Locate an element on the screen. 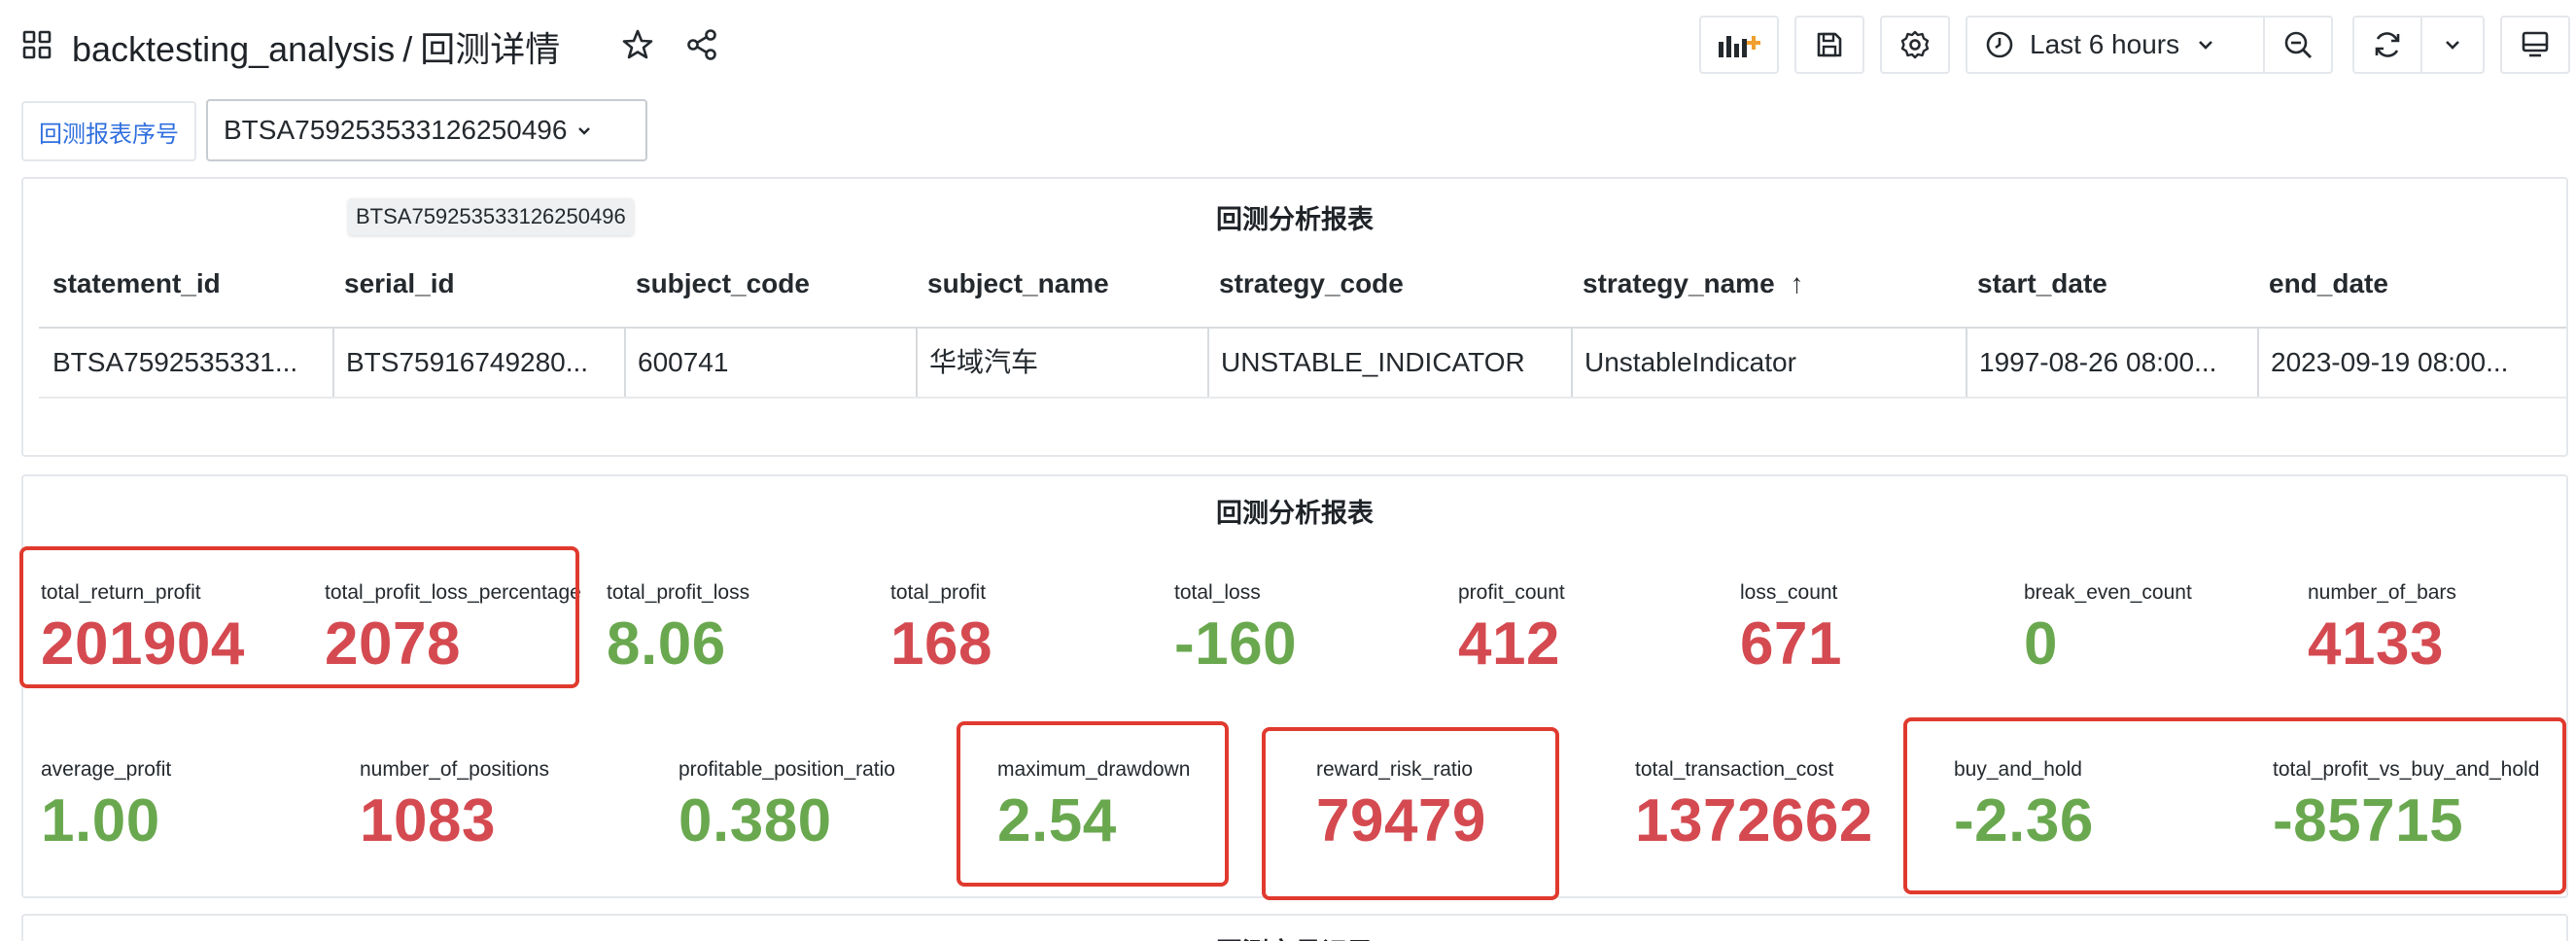 Image resolution: width=2576 pixels, height=941 pixels. stat-total-profit: total_profit 168 is located at coordinates (941, 628).